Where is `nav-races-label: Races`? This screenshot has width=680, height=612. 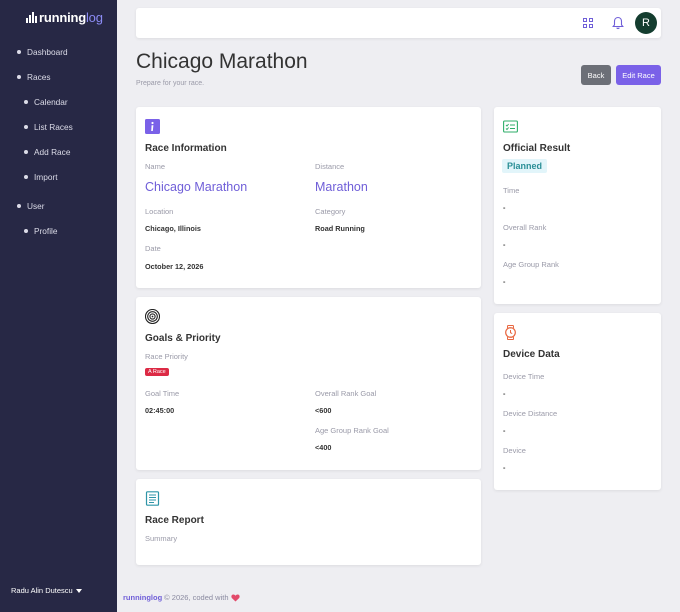 nav-races-label: Races is located at coordinates (39, 77).